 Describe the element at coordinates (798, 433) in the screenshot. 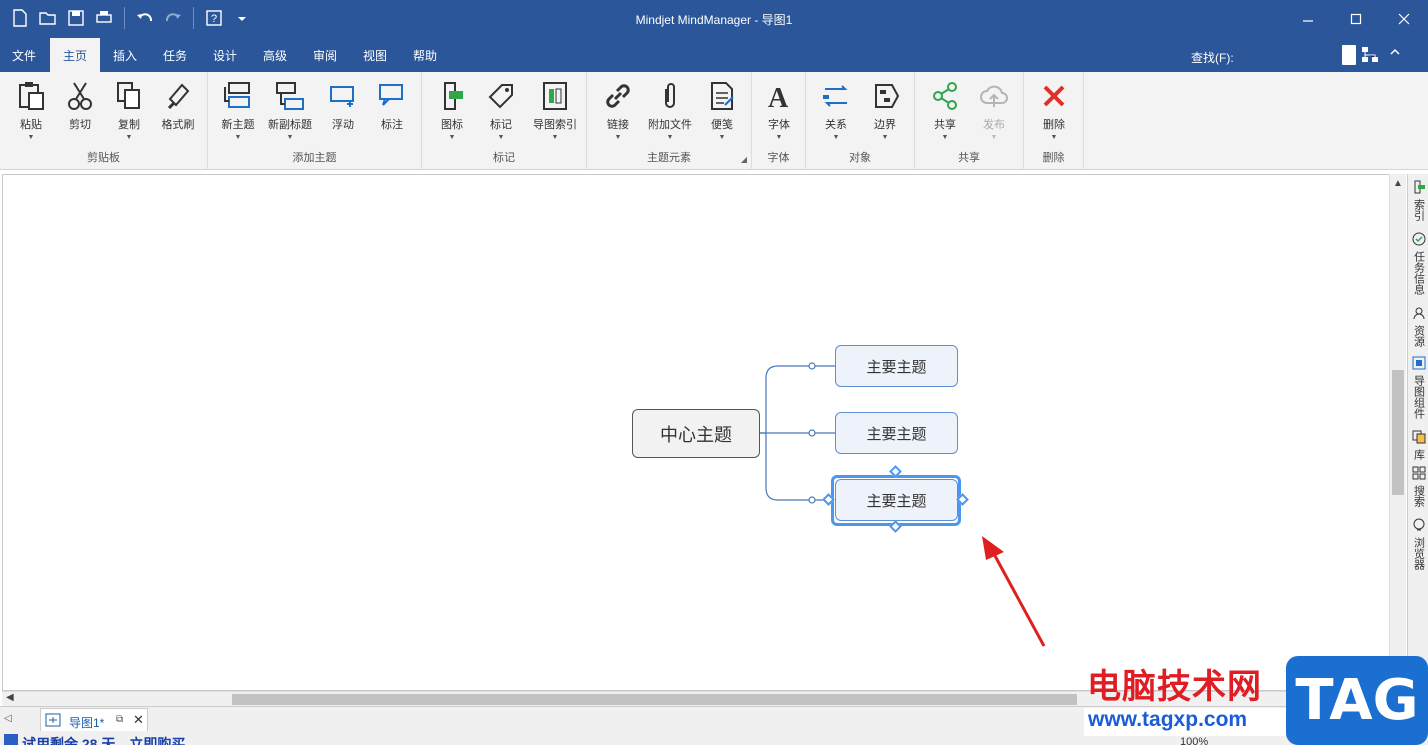

I see `map-connectors` at that location.